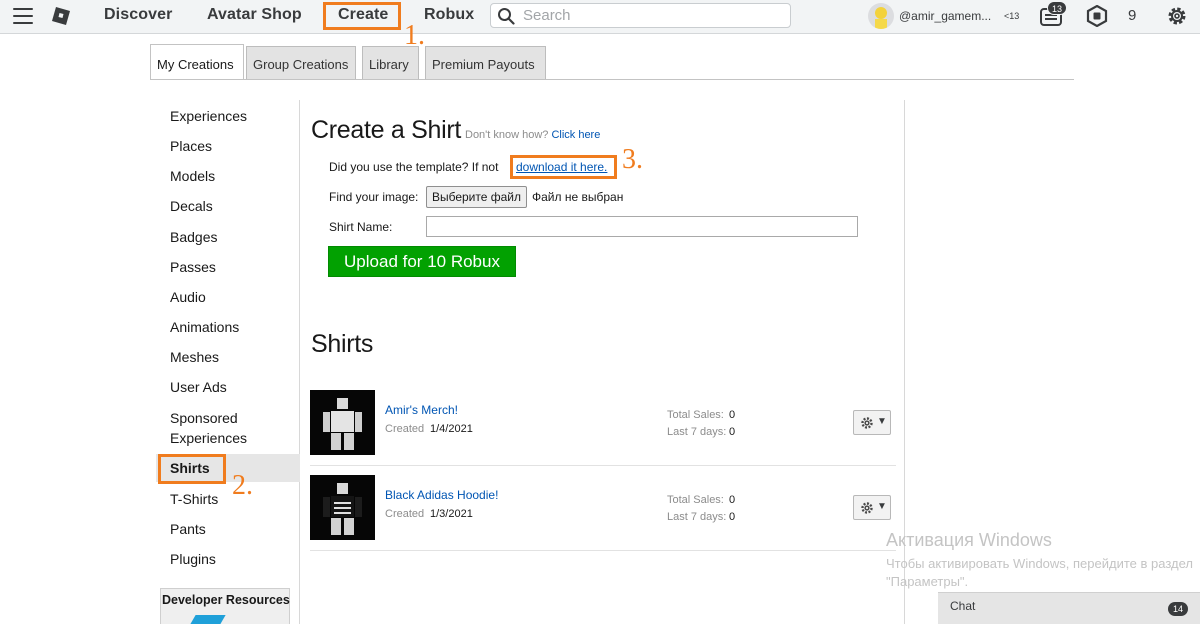 The height and width of the screenshot is (624, 1200). What do you see at coordinates (642, 226) in the screenshot?
I see `shirt-name-input` at bounding box center [642, 226].